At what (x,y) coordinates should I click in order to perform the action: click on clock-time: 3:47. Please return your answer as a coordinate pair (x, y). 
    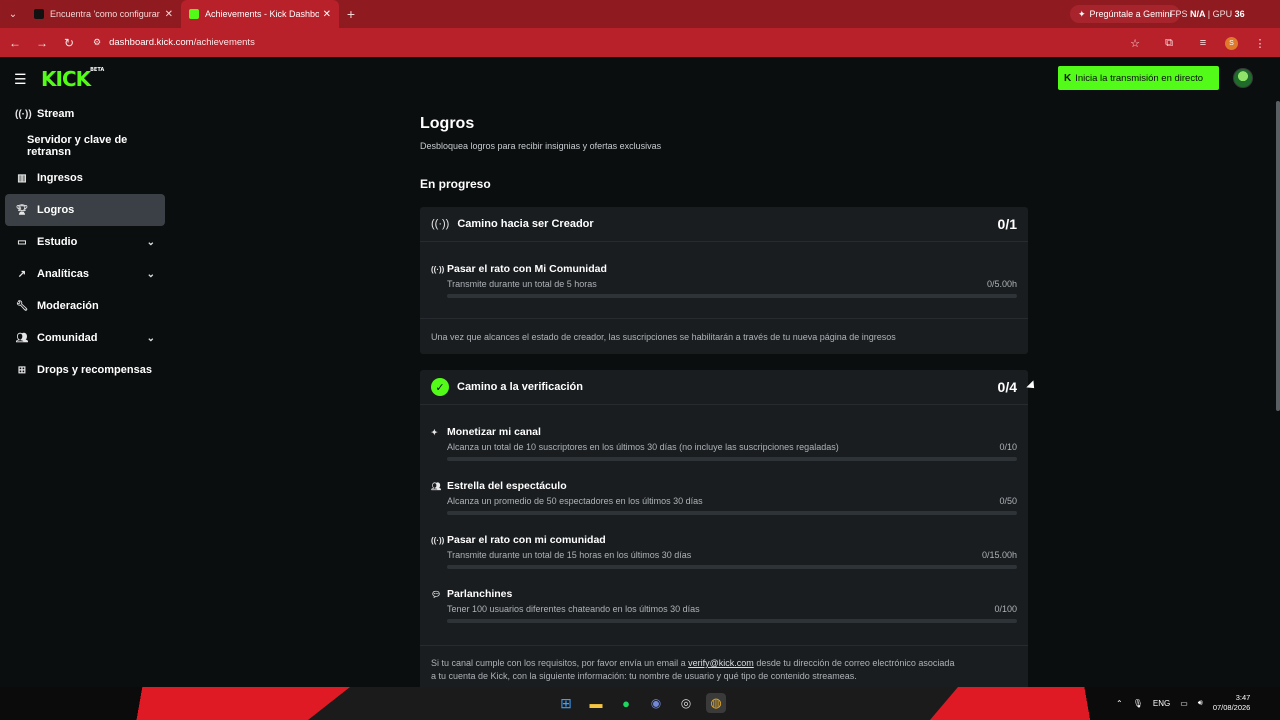
    Looking at the image, I should click on (1243, 697).